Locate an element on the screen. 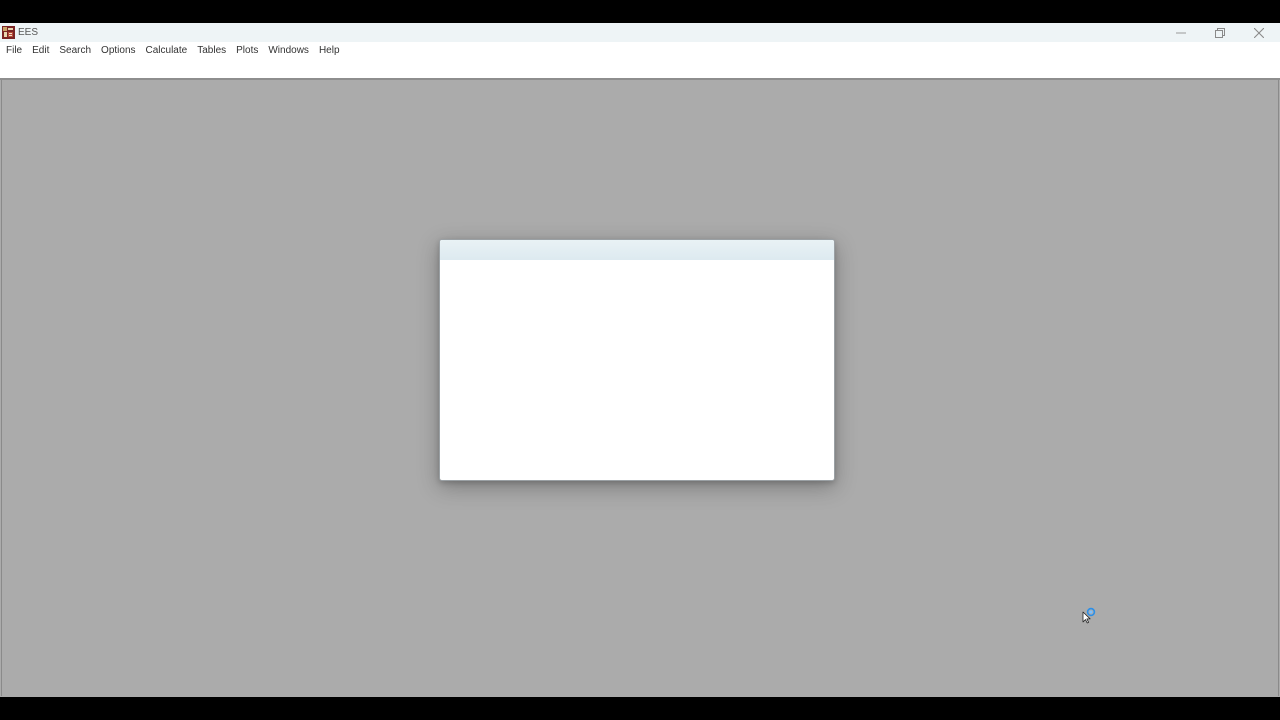  minimize-button is located at coordinates (1181, 32).